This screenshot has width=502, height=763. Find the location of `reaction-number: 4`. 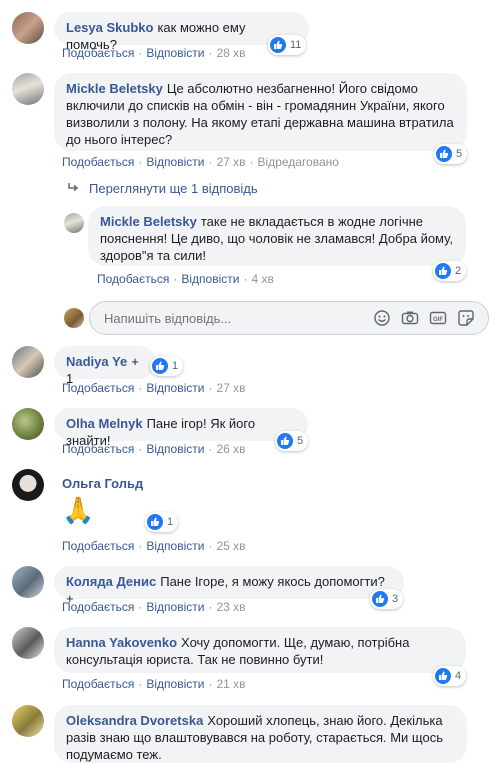

reaction-number: 4 is located at coordinates (458, 676).